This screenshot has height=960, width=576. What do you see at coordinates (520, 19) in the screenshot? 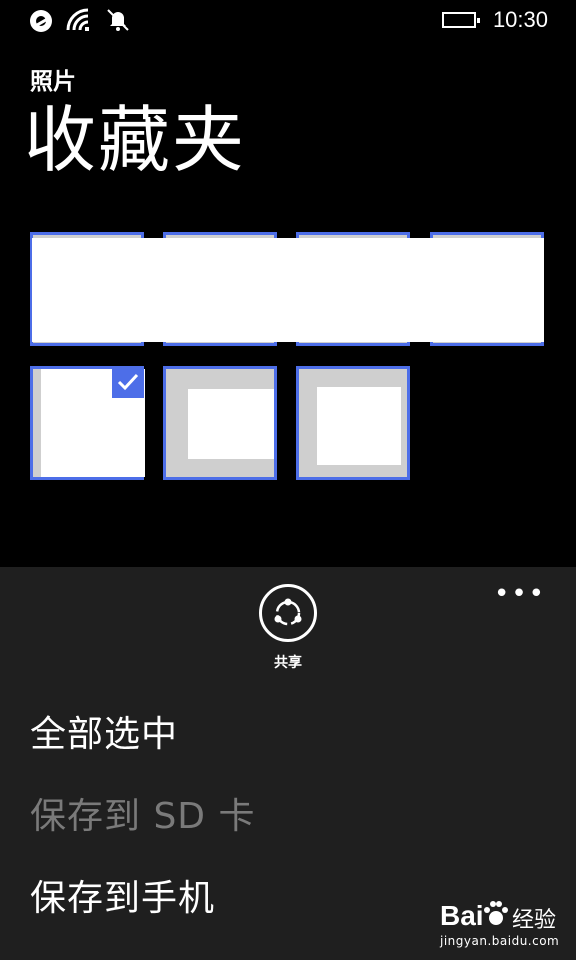
I see `clock: 10:30` at bounding box center [520, 19].